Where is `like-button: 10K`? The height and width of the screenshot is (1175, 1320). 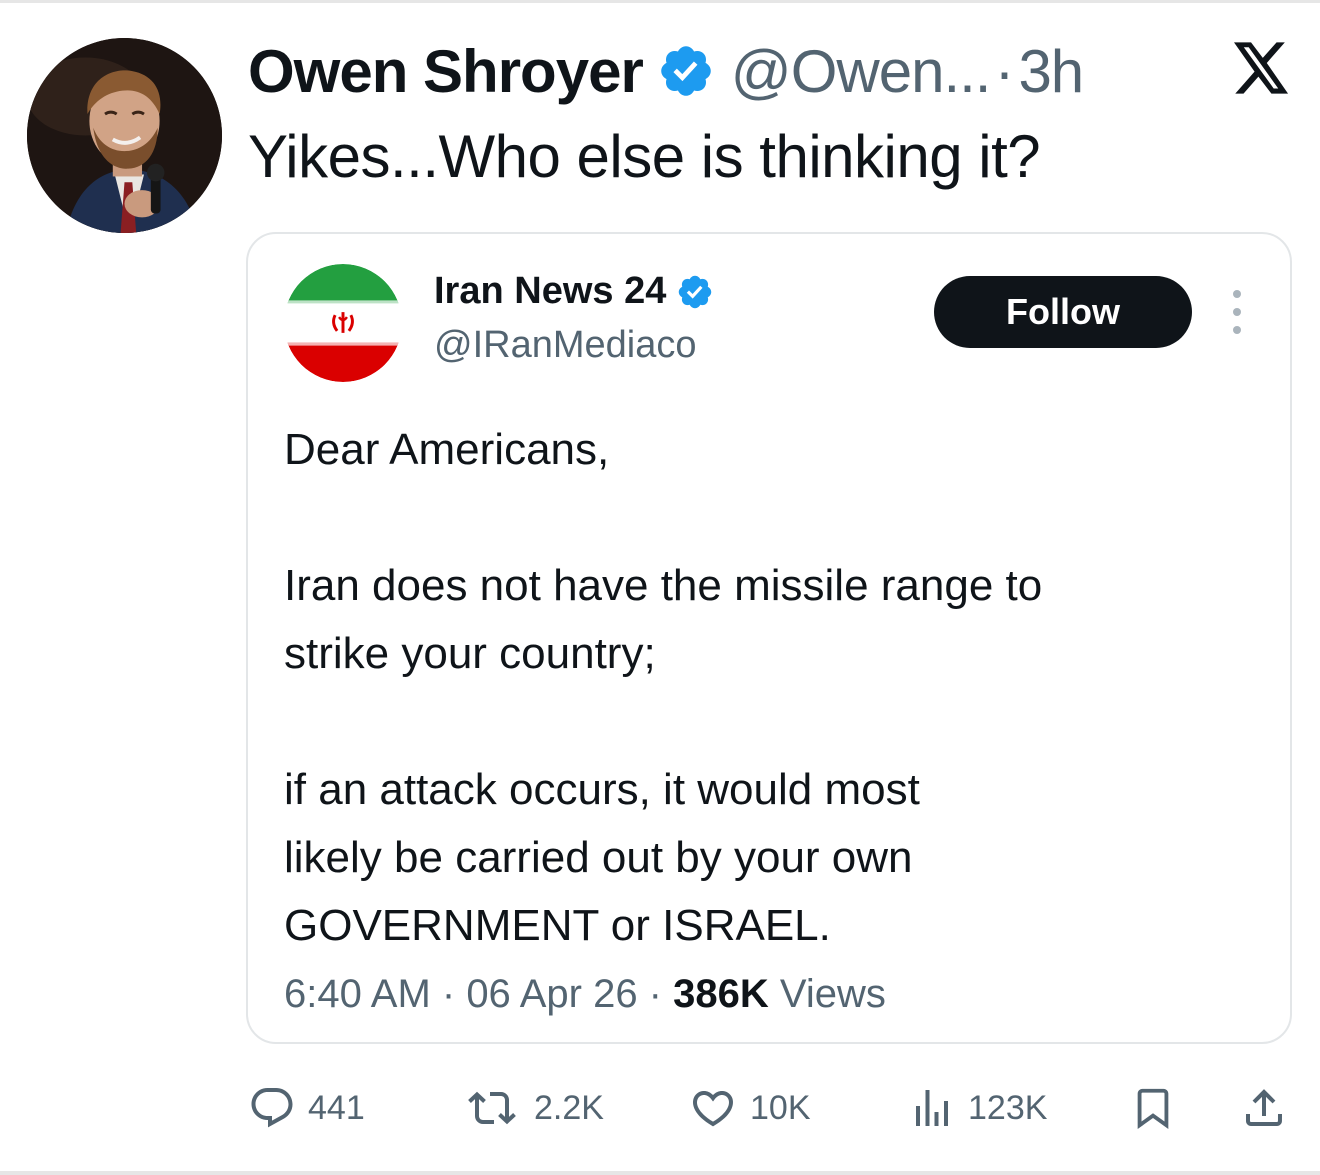 like-button: 10K is located at coordinates (749, 1108).